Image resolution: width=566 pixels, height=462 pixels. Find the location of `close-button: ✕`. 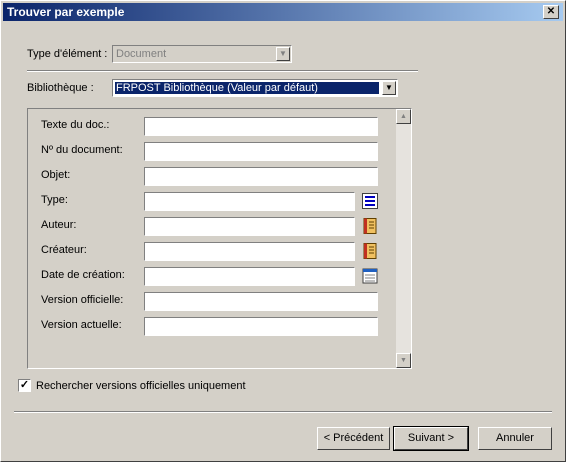

close-button: ✕ is located at coordinates (551, 12).